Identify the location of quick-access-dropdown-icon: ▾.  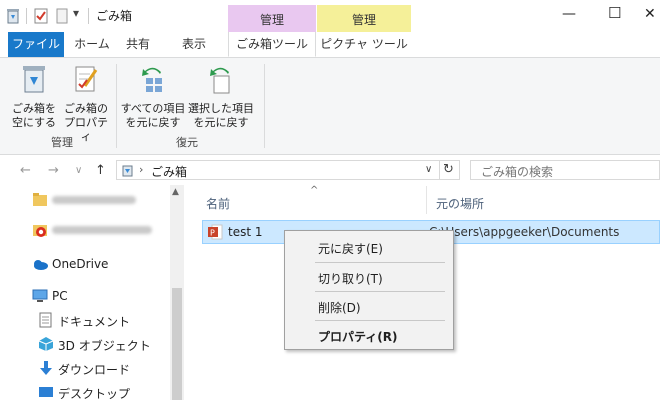
(76, 13).